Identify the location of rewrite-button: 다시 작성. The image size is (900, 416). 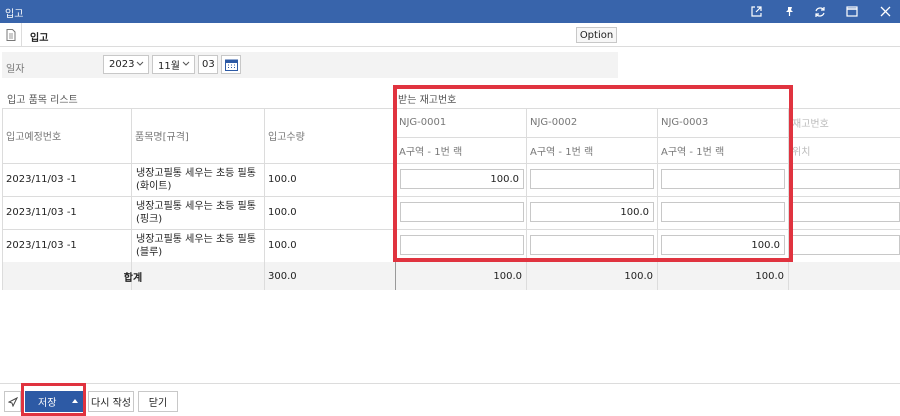
(111, 401).